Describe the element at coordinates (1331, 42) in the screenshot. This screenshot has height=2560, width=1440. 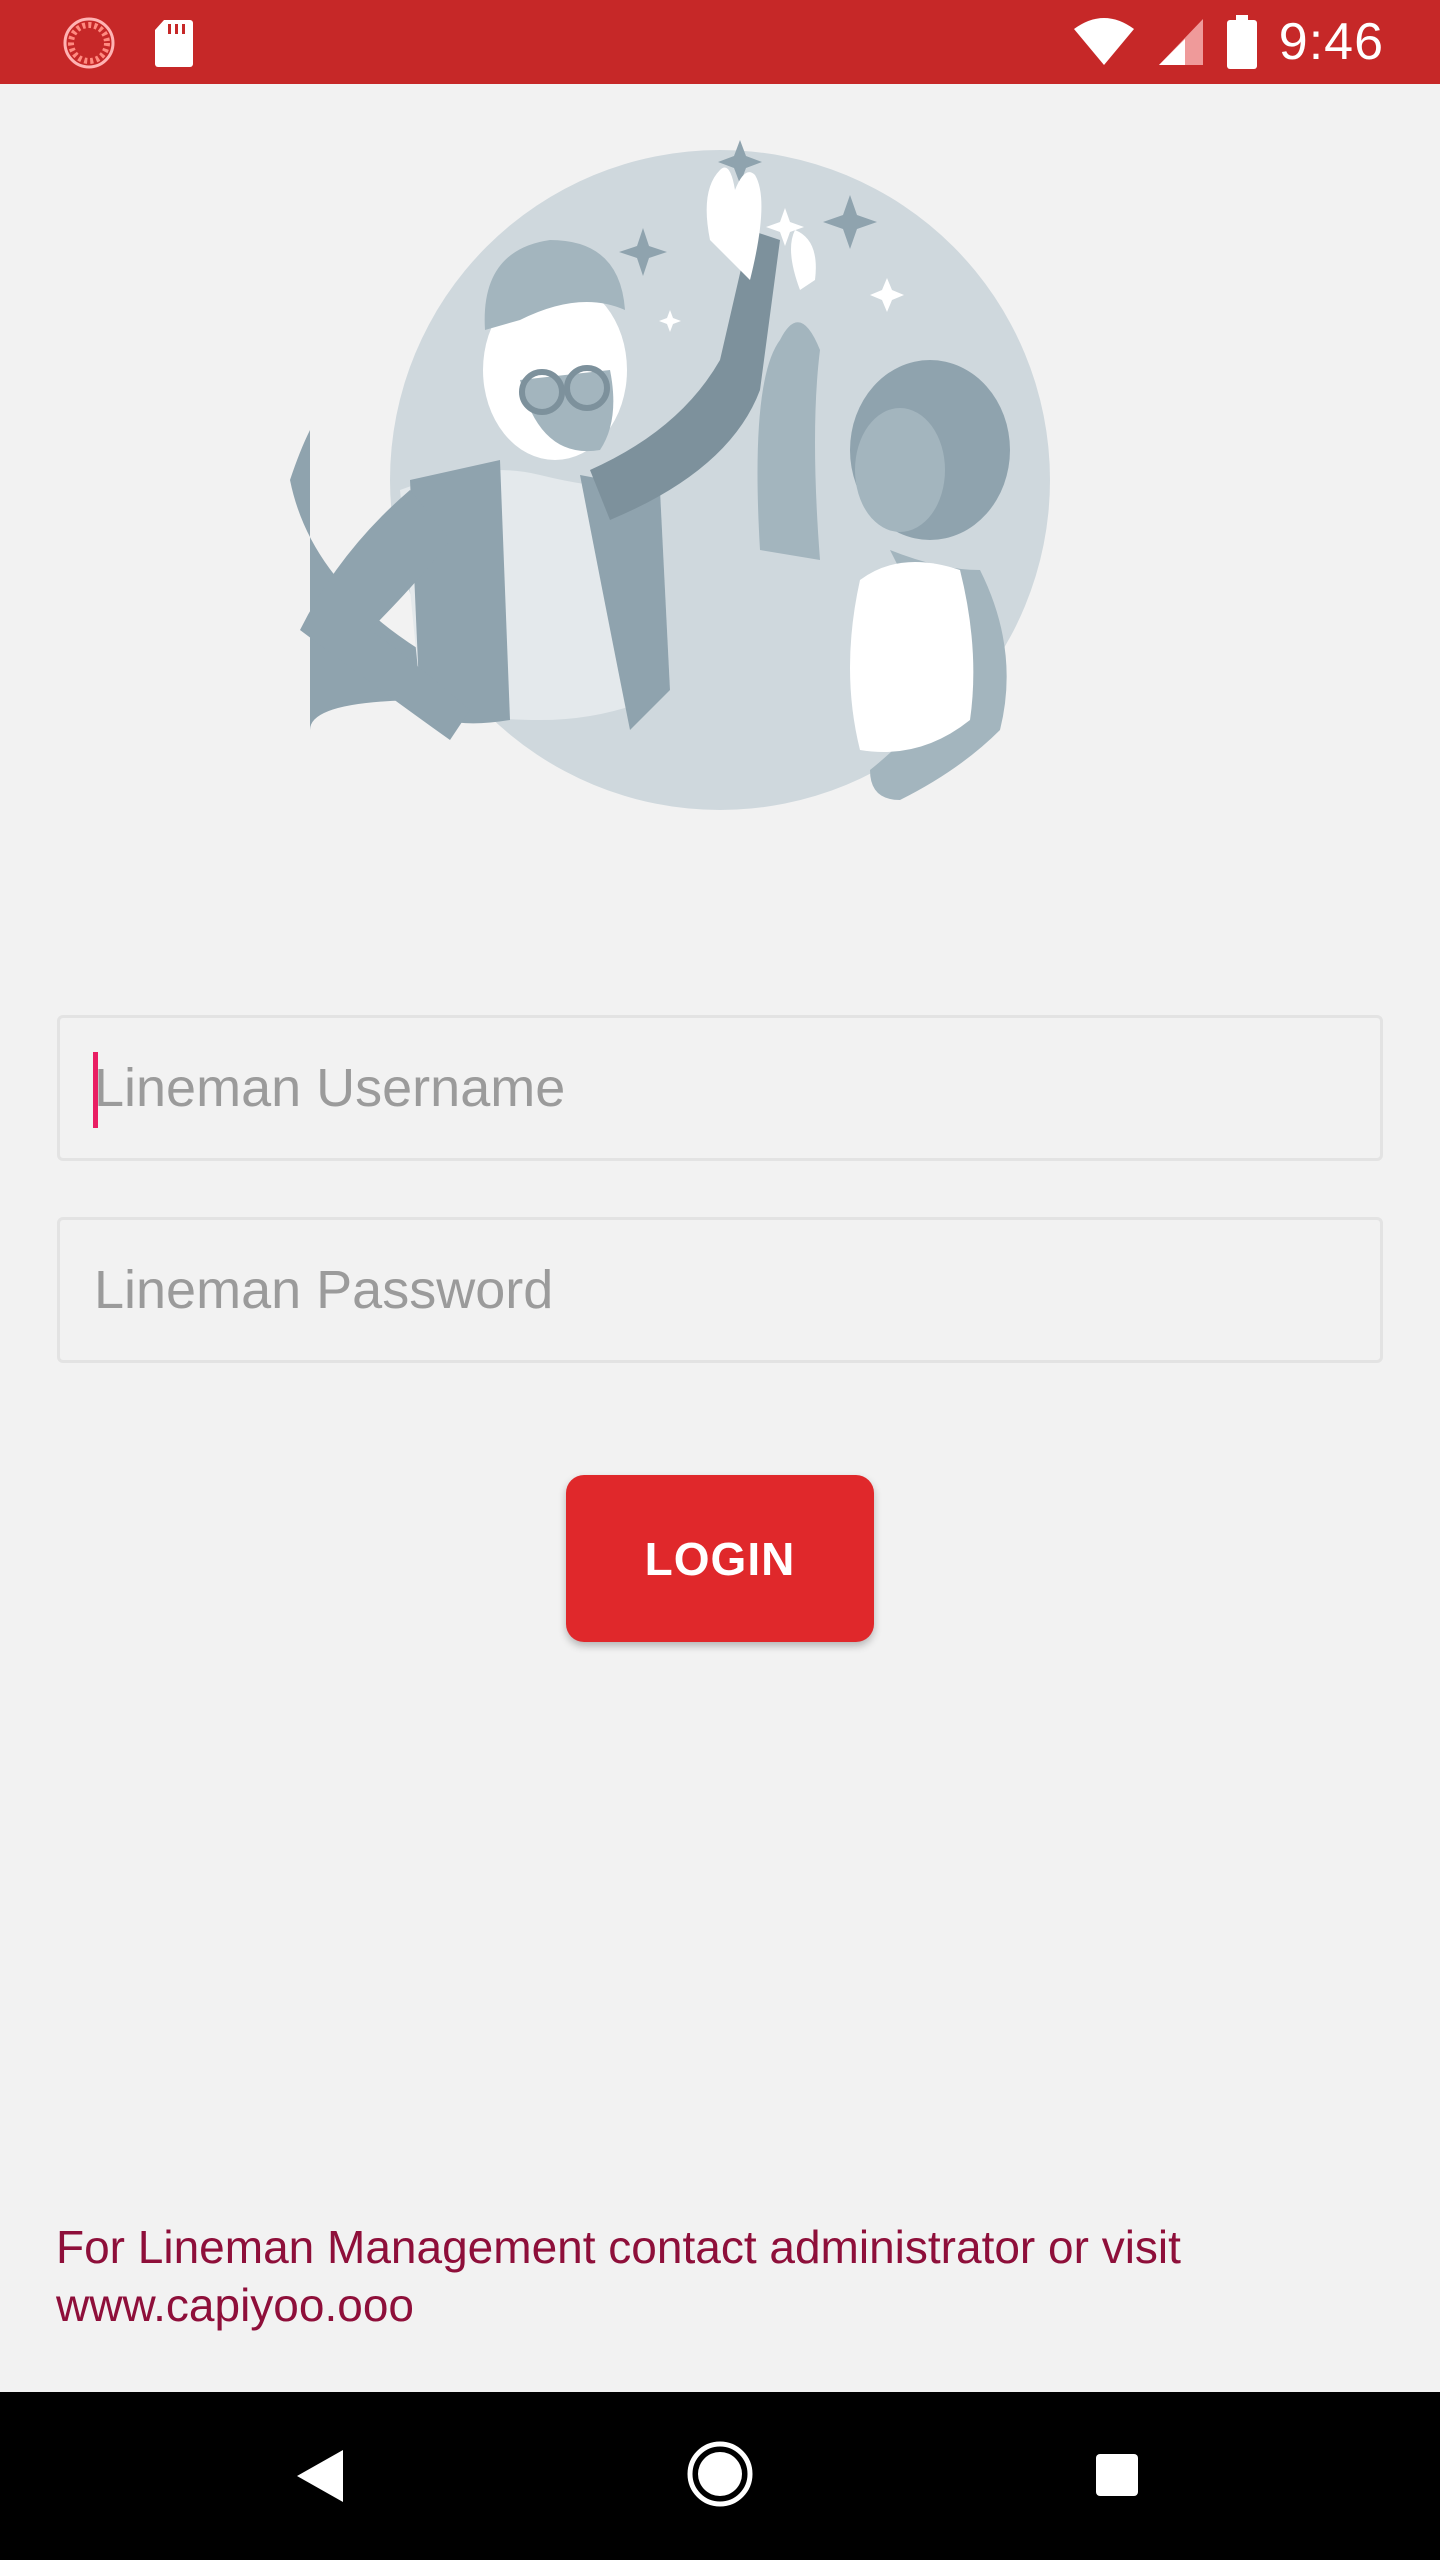
I see `status-time: 9:46` at that location.